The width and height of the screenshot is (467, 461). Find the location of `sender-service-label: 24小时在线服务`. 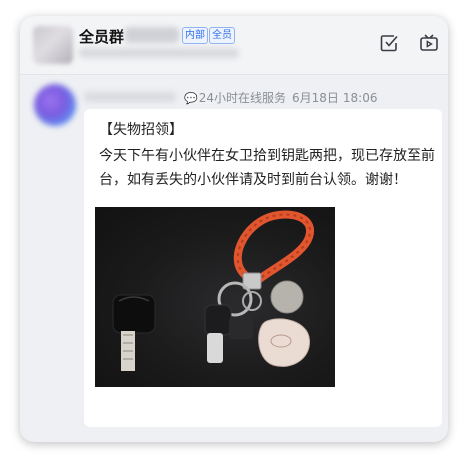

sender-service-label: 24小时在线服务 is located at coordinates (242, 98).